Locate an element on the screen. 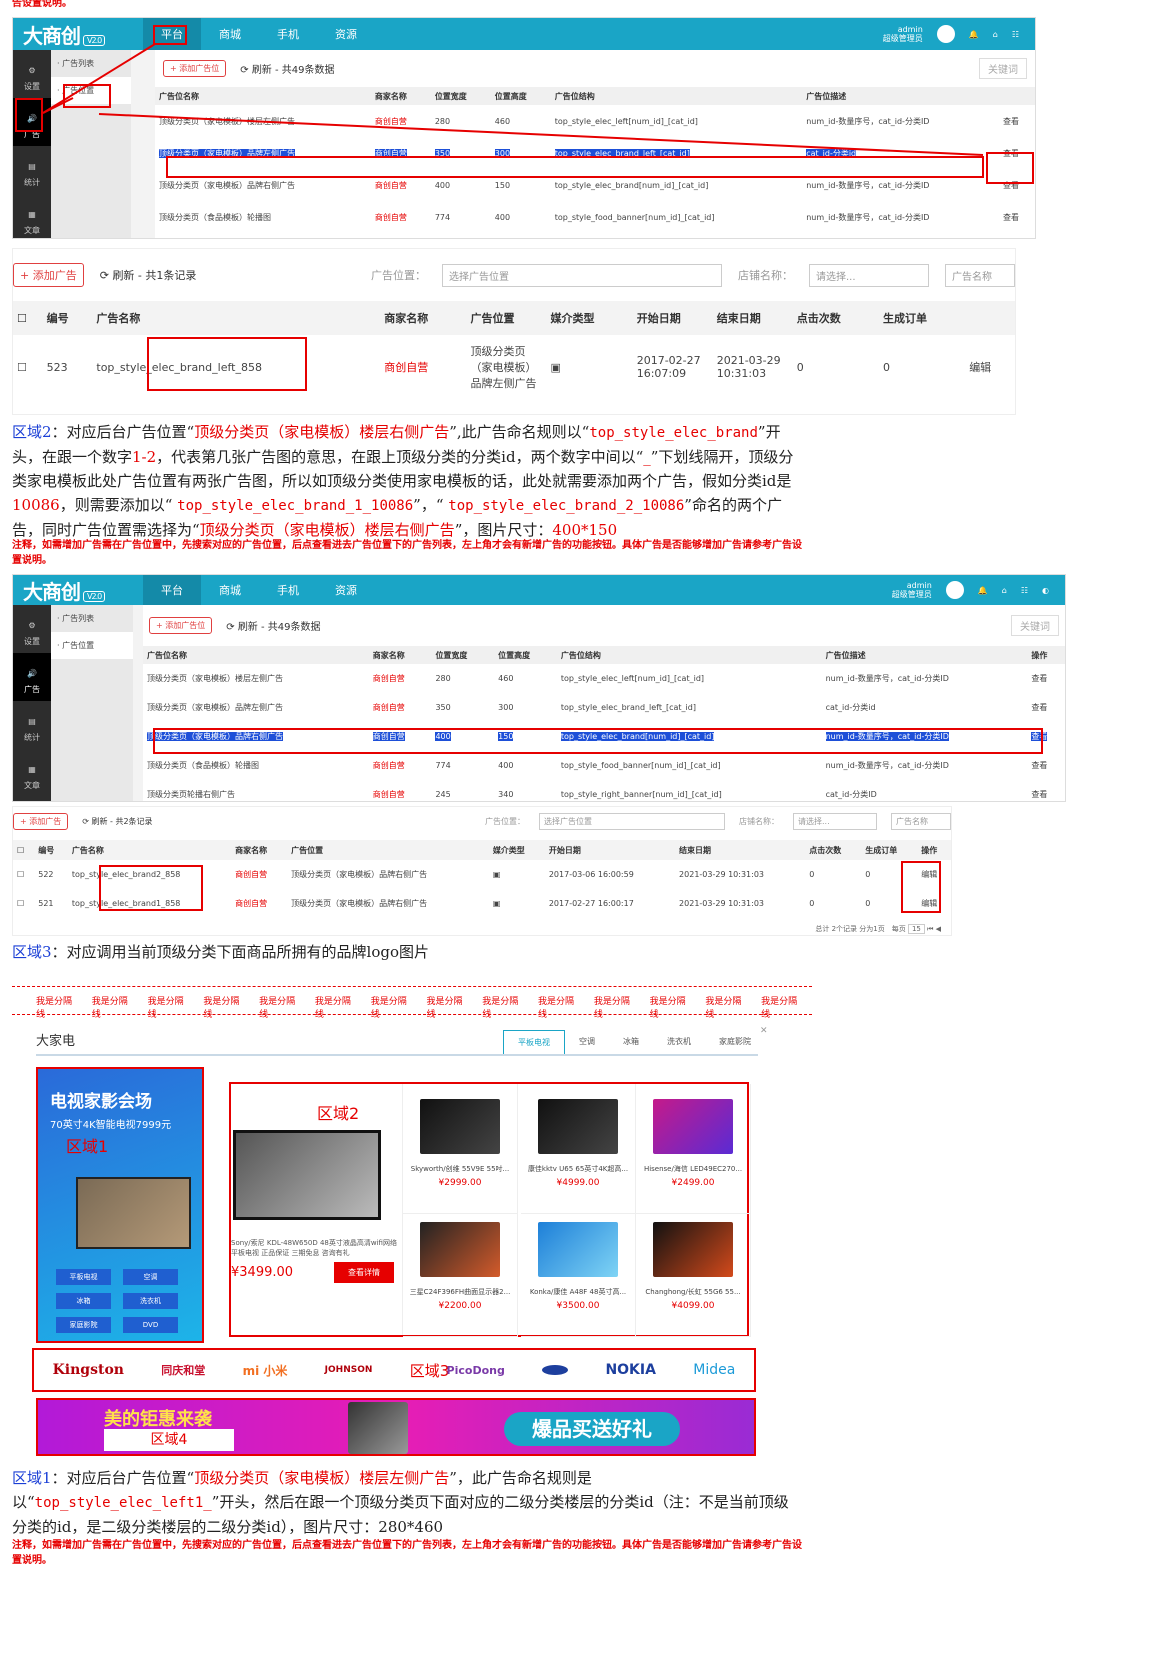  tab-washer: 洗衣机 is located at coordinates (679, 1043).